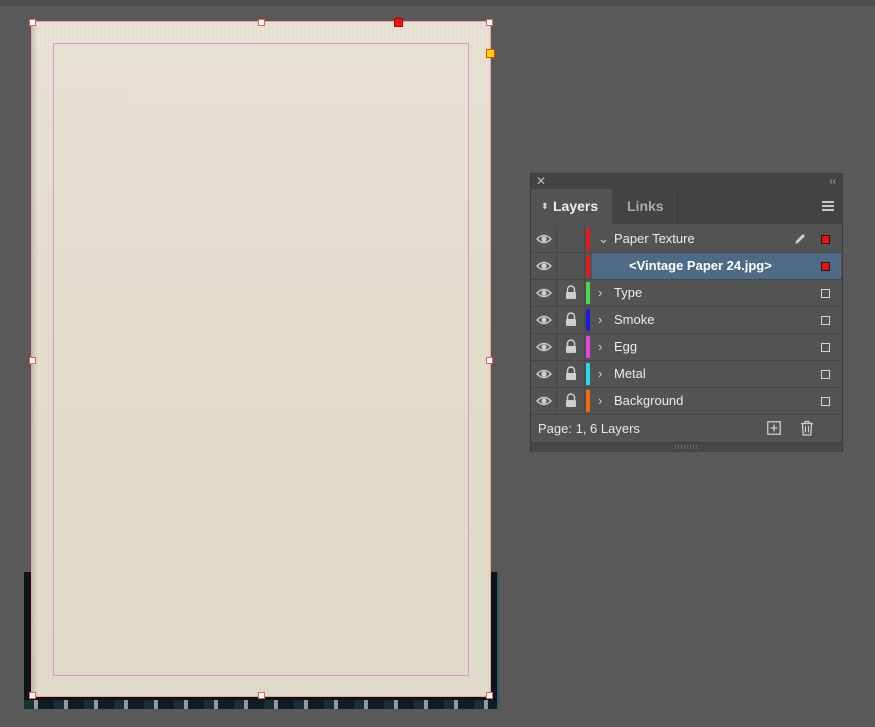 Image resolution: width=875 pixels, height=727 pixels. I want to click on layer-row-type: › Type, so click(686, 293).